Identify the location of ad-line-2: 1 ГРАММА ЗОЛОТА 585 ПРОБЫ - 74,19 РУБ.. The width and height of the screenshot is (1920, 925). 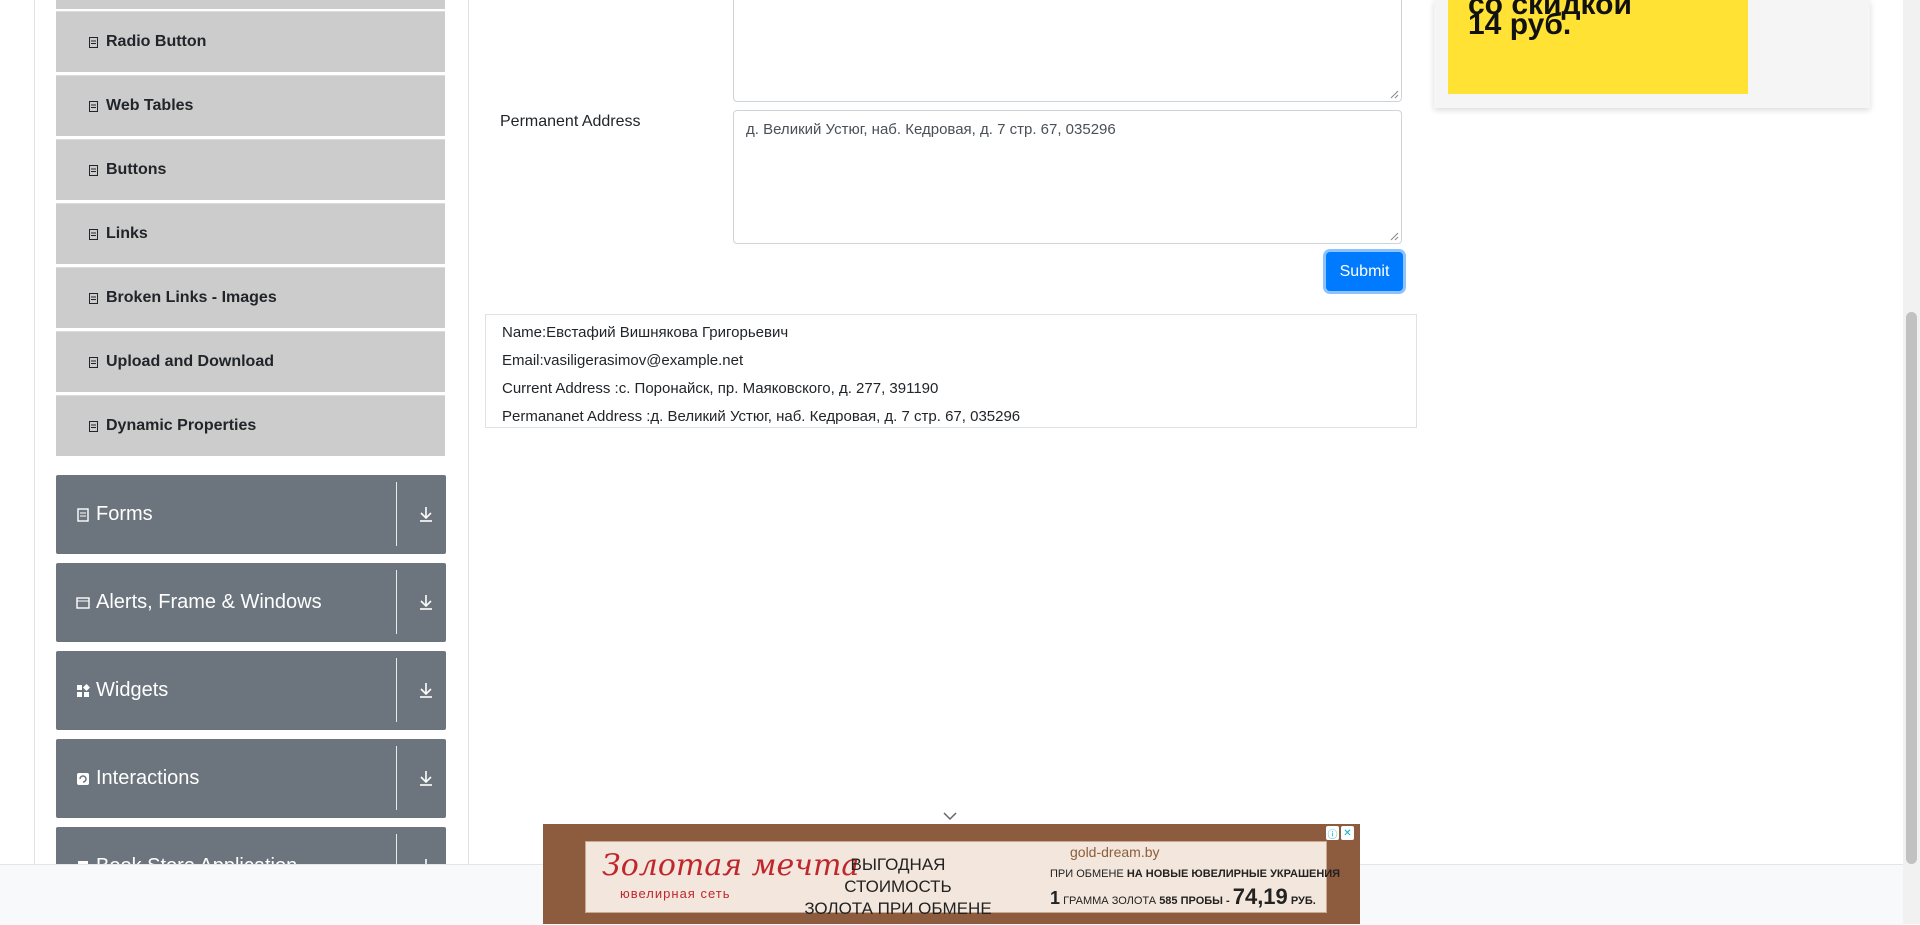
(1183, 897).